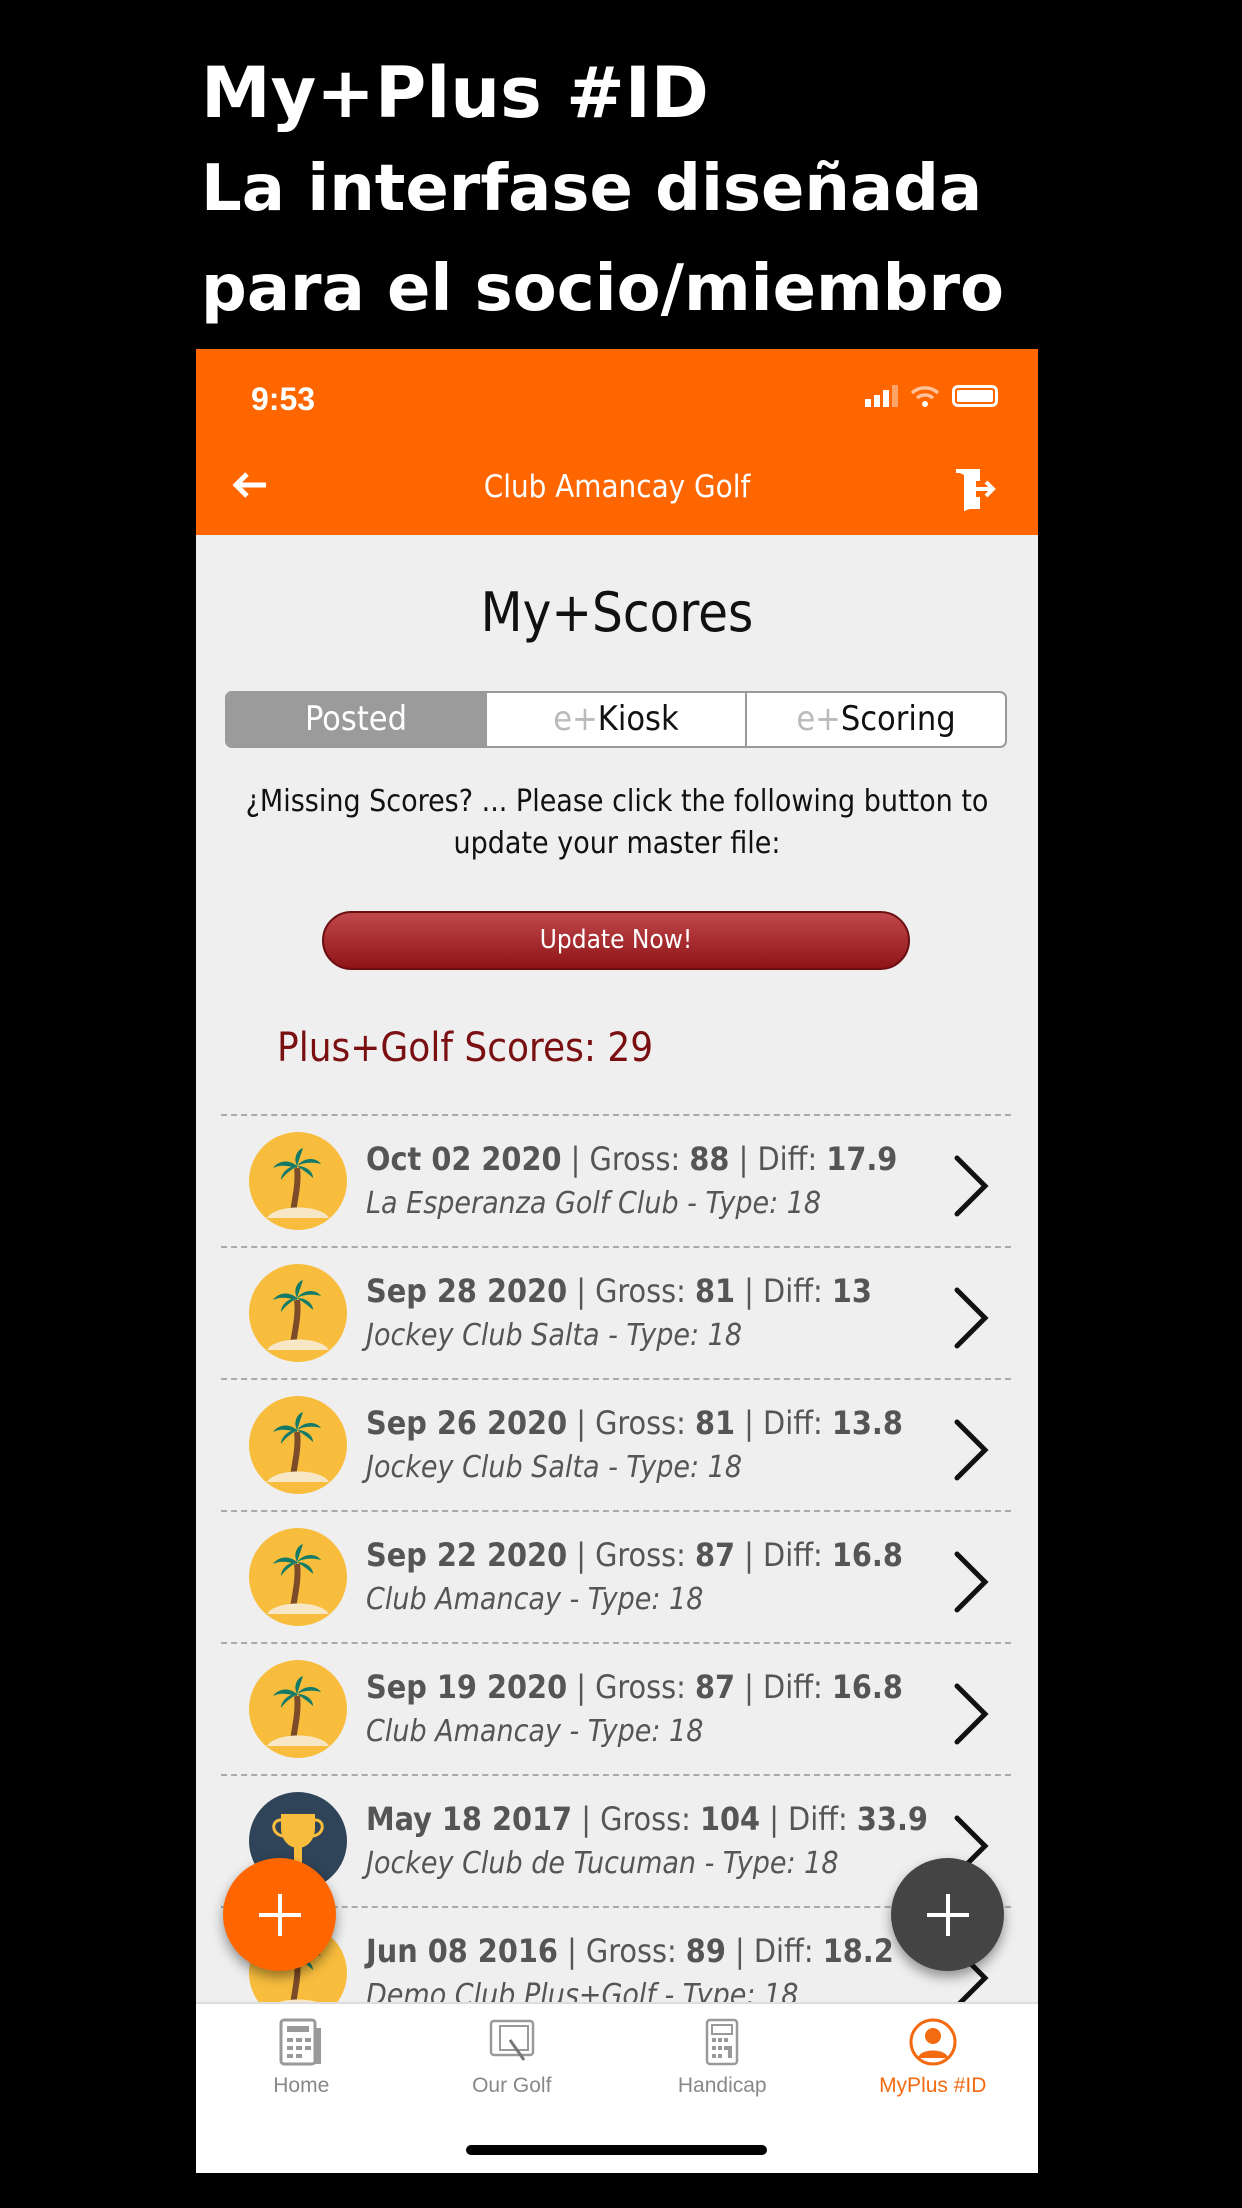 This screenshot has width=1242, height=2208. I want to click on tab-escoring: e+Scoring, so click(875, 719).